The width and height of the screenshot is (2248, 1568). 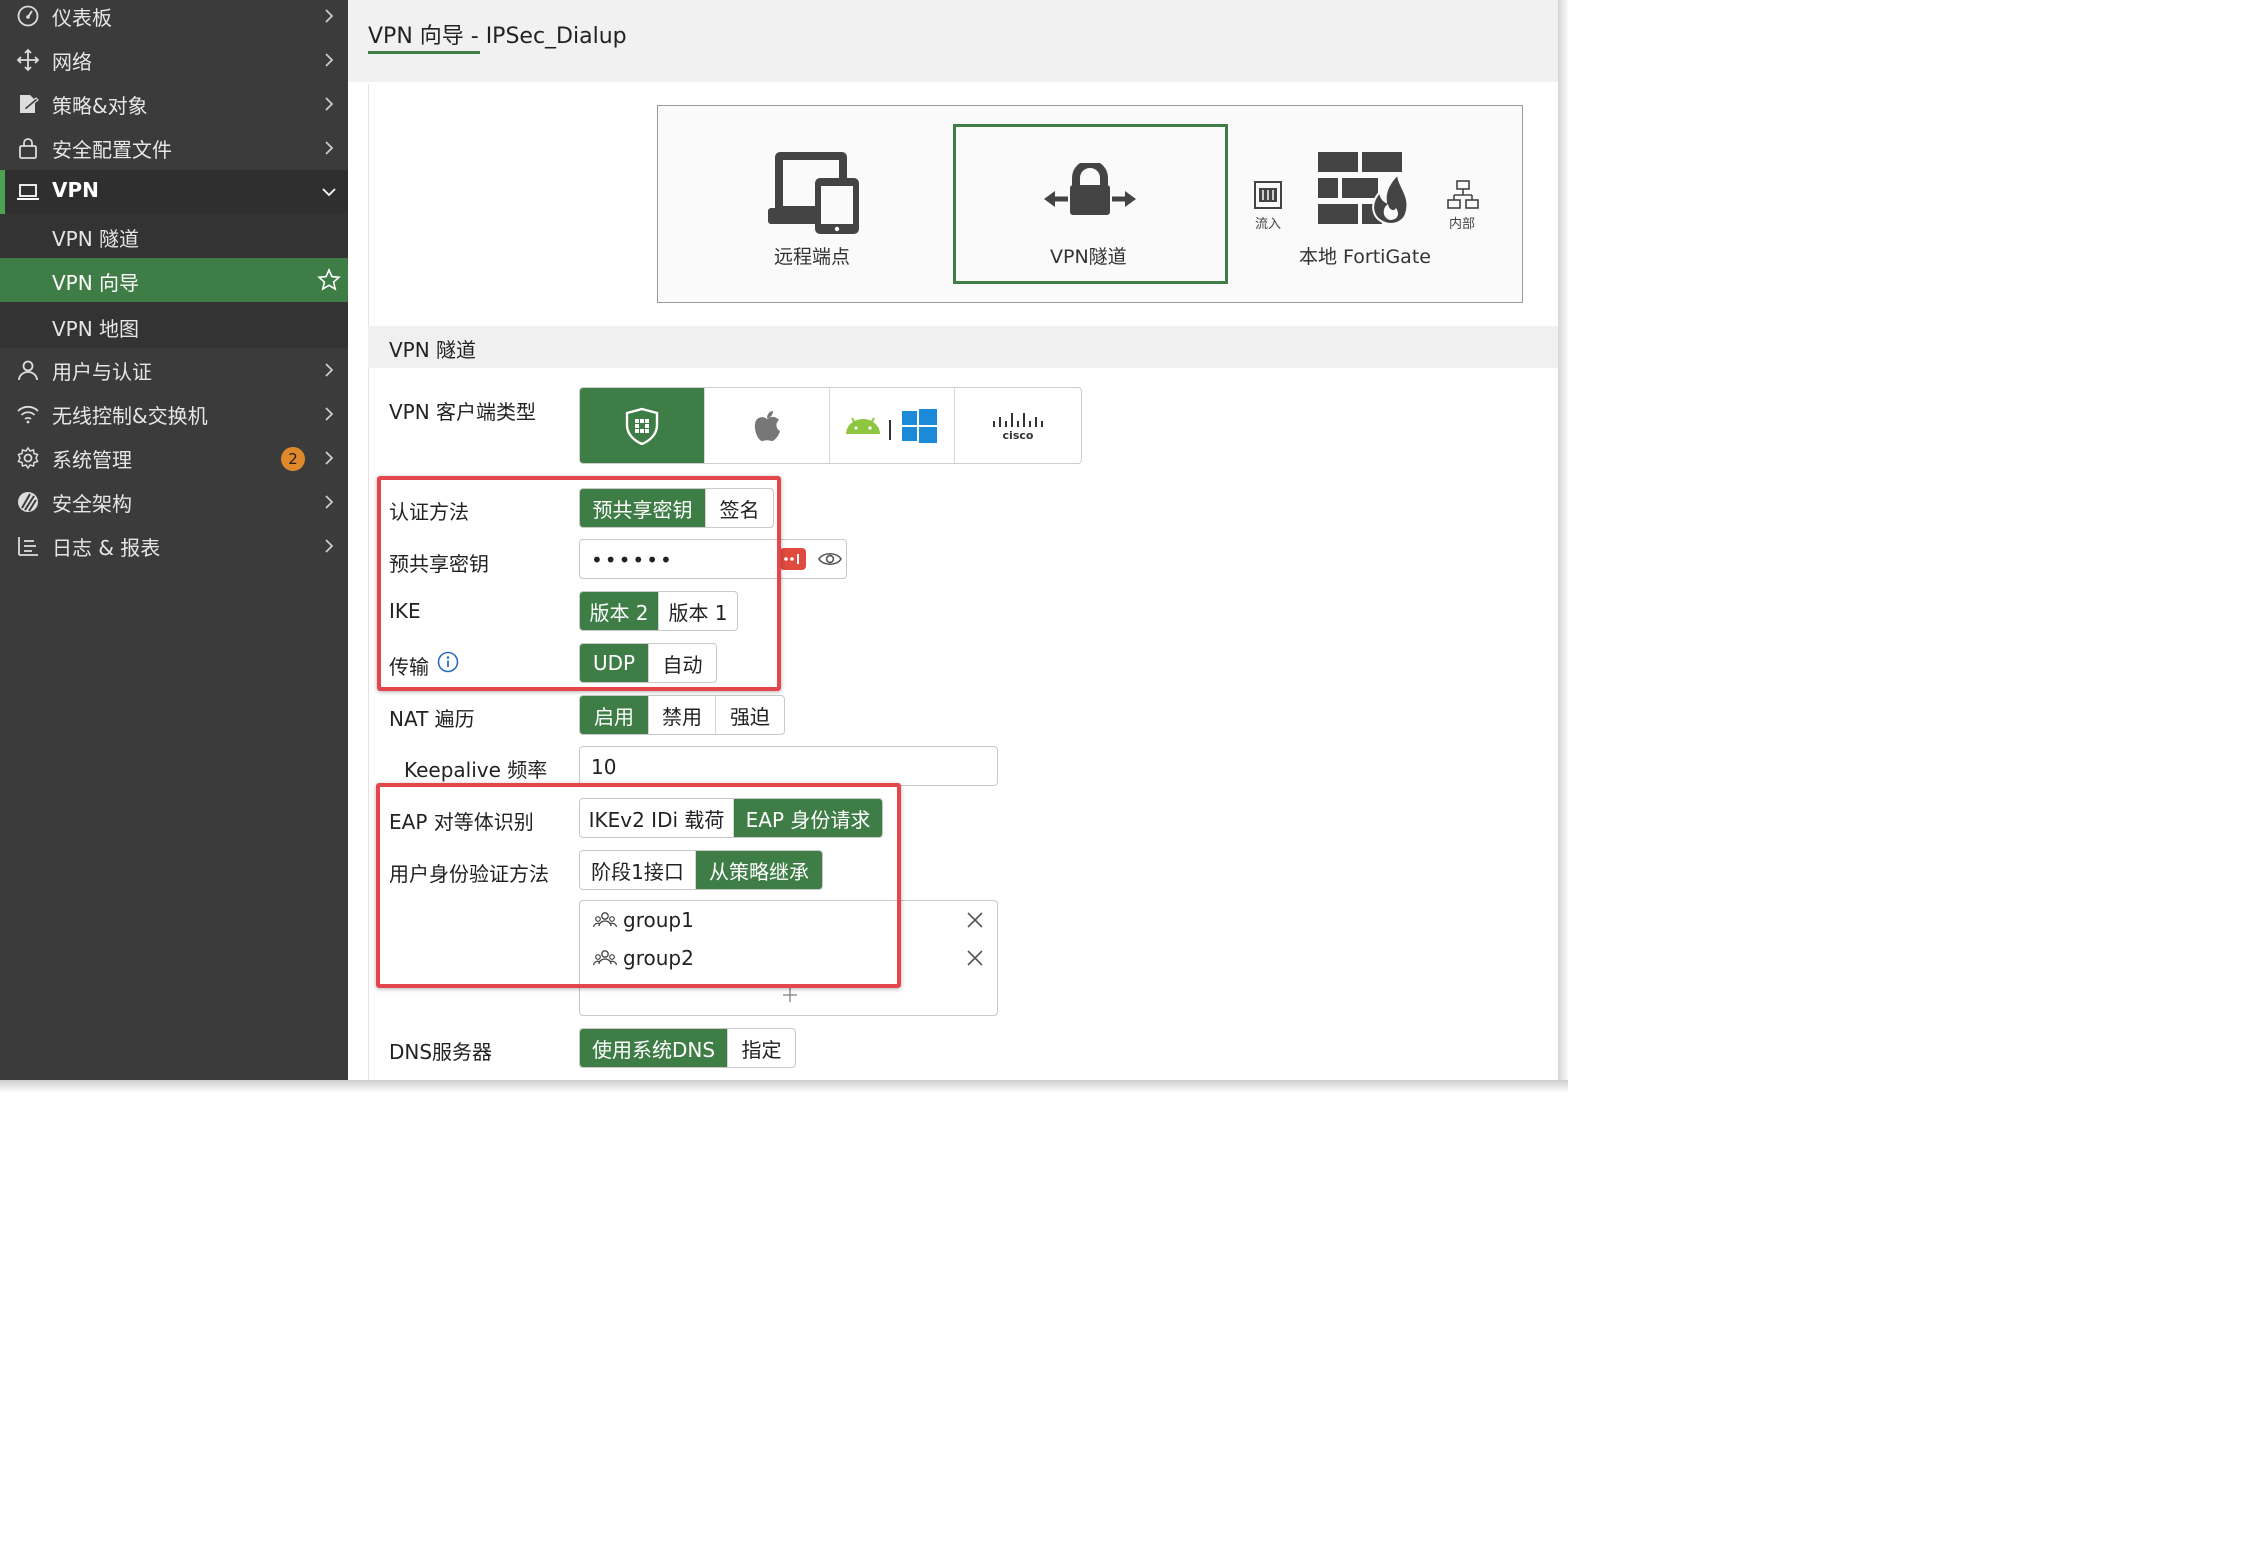 I want to click on section-title: VPN 隧道, so click(x=433, y=350).